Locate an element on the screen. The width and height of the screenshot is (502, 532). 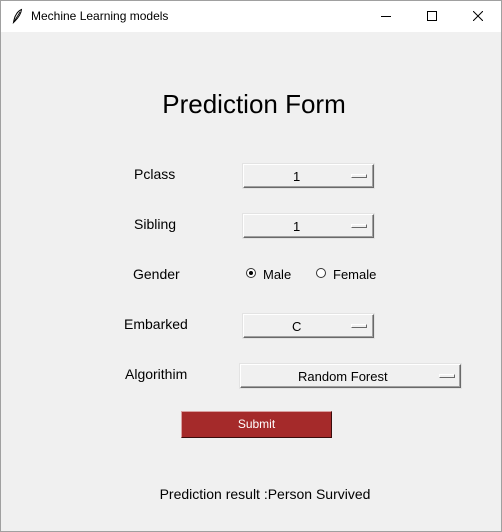
minimize-icon is located at coordinates (386, 16).